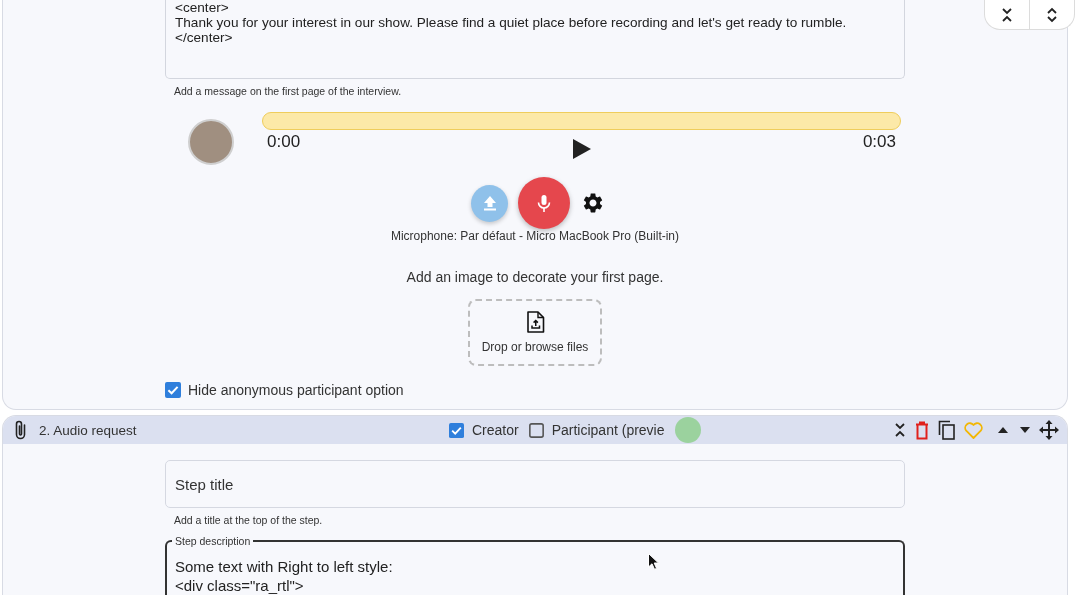  Describe the element at coordinates (288, 91) in the screenshot. I see `helper-text: Add a message on the first page of the interview.` at that location.